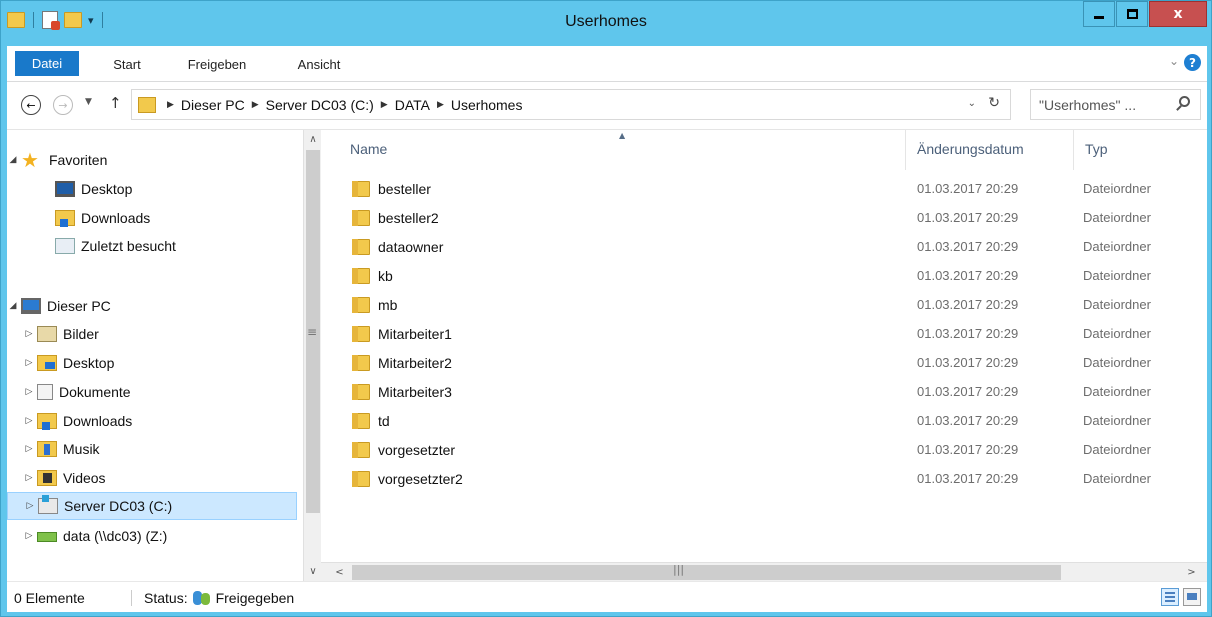 The width and height of the screenshot is (1212, 617). What do you see at coordinates (622, 135) in the screenshot?
I see `sort-ascending-icon: ▲` at bounding box center [622, 135].